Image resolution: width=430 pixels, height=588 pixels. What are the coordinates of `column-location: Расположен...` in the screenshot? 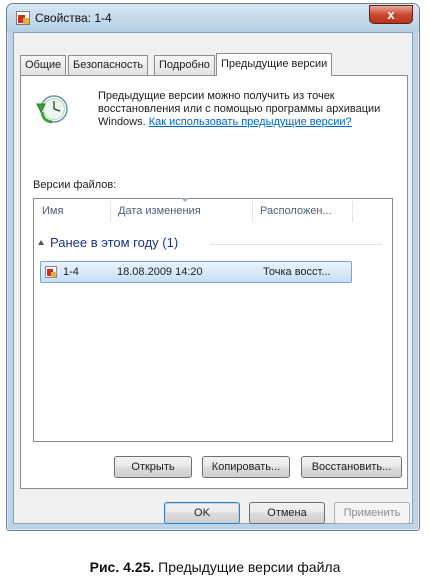 It's located at (302, 211).